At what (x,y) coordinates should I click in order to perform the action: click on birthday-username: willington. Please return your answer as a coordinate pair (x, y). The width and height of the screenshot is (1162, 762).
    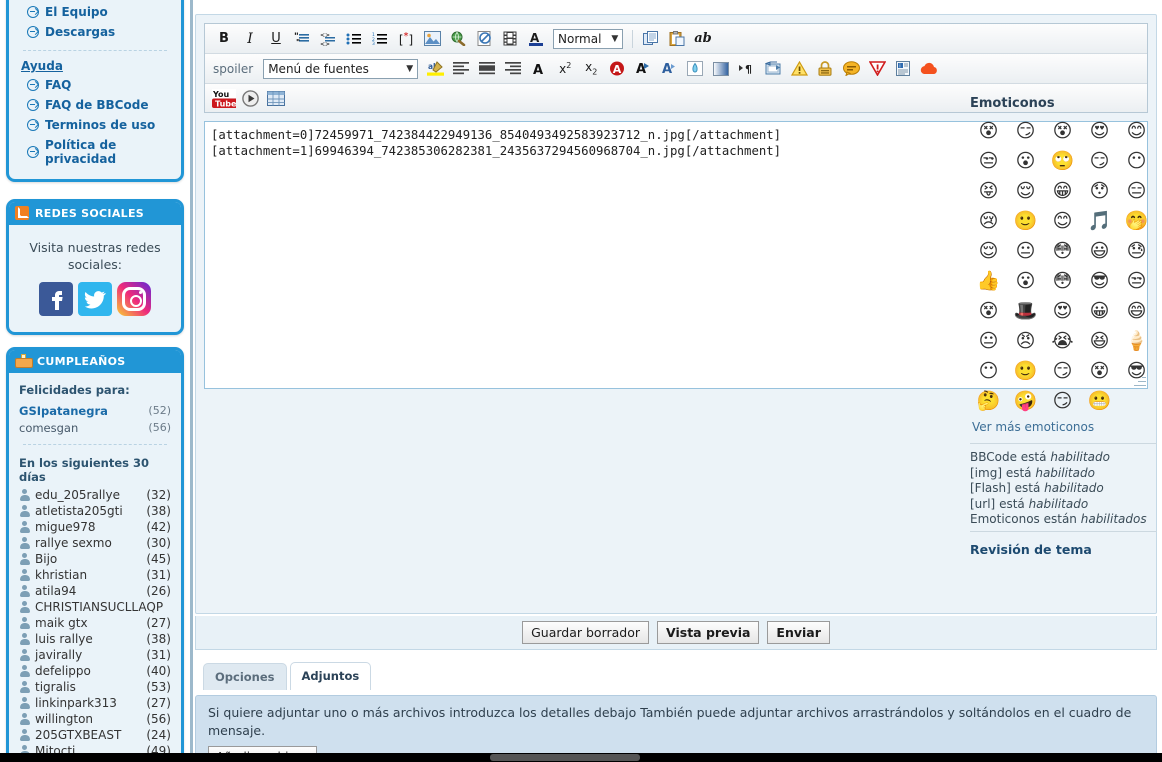
    Looking at the image, I should click on (88, 719).